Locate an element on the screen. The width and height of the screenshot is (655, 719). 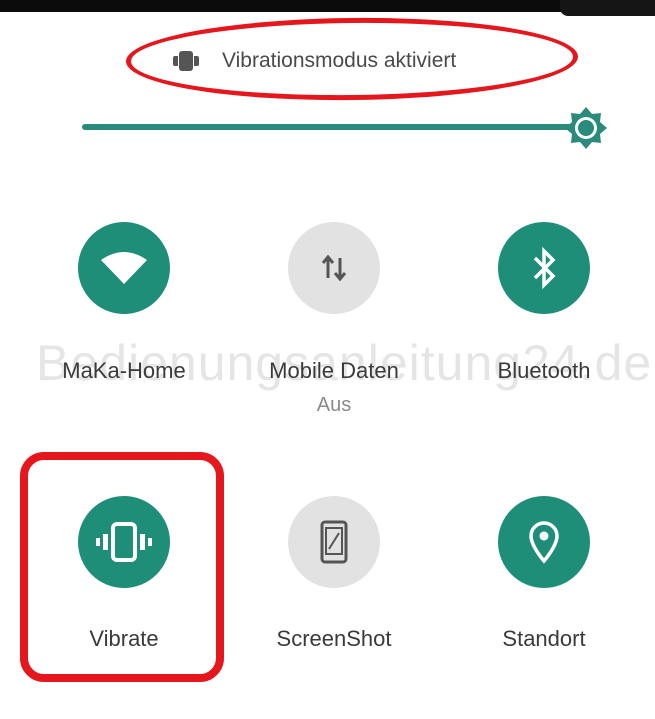
mobile-data-toggle is located at coordinates (334, 268).